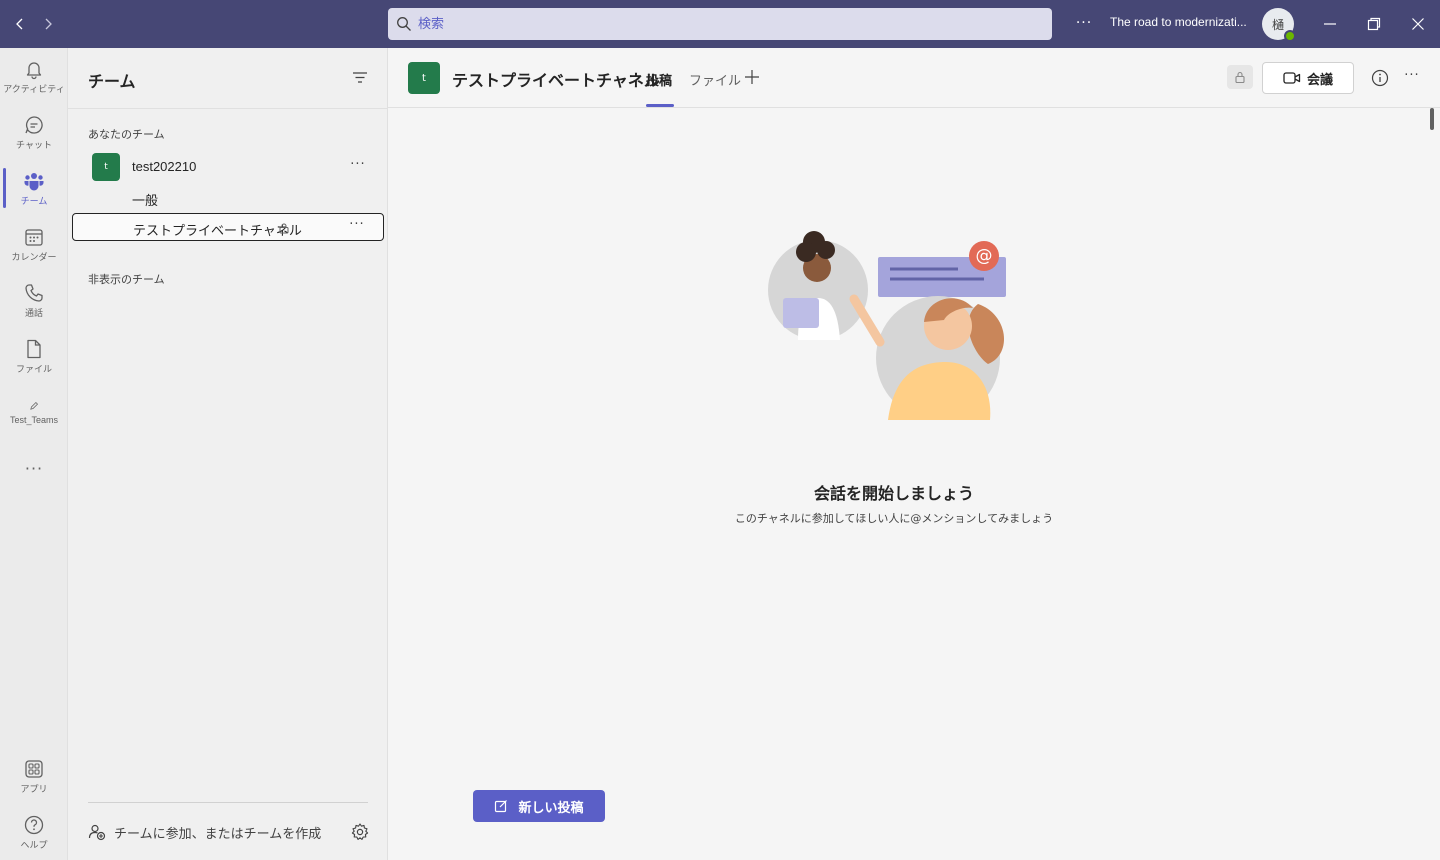 The height and width of the screenshot is (860, 1440). Describe the element at coordinates (145, 201) in the screenshot. I see `channel-name: 一般` at that location.